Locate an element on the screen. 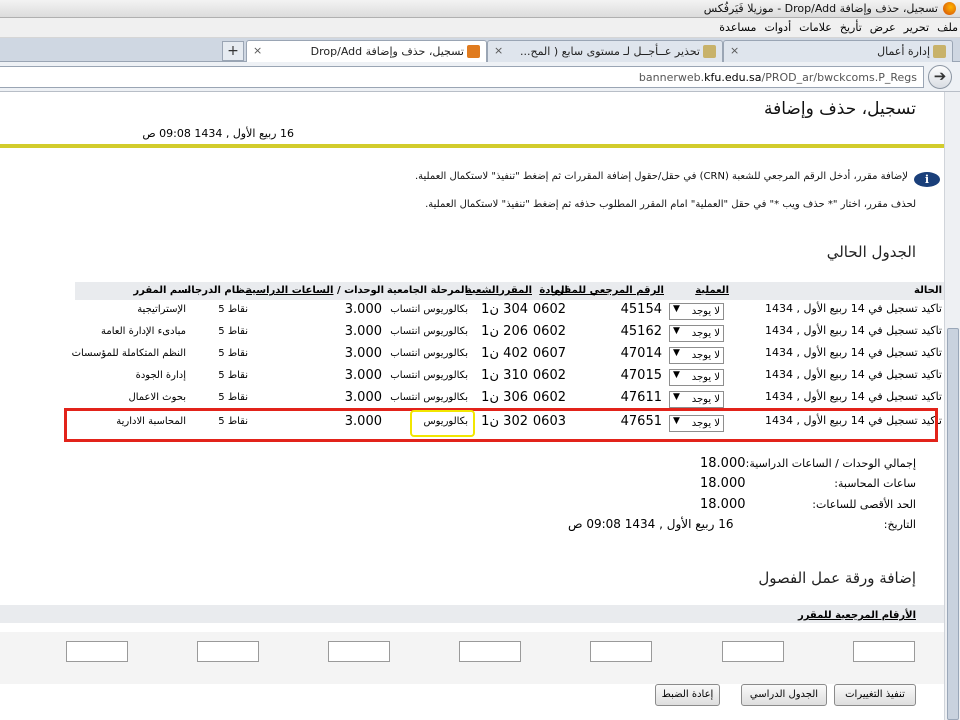  menu-bar: ملف تحرير عرض تأريخ علامات أدوات مساعدة is located at coordinates (480, 28).